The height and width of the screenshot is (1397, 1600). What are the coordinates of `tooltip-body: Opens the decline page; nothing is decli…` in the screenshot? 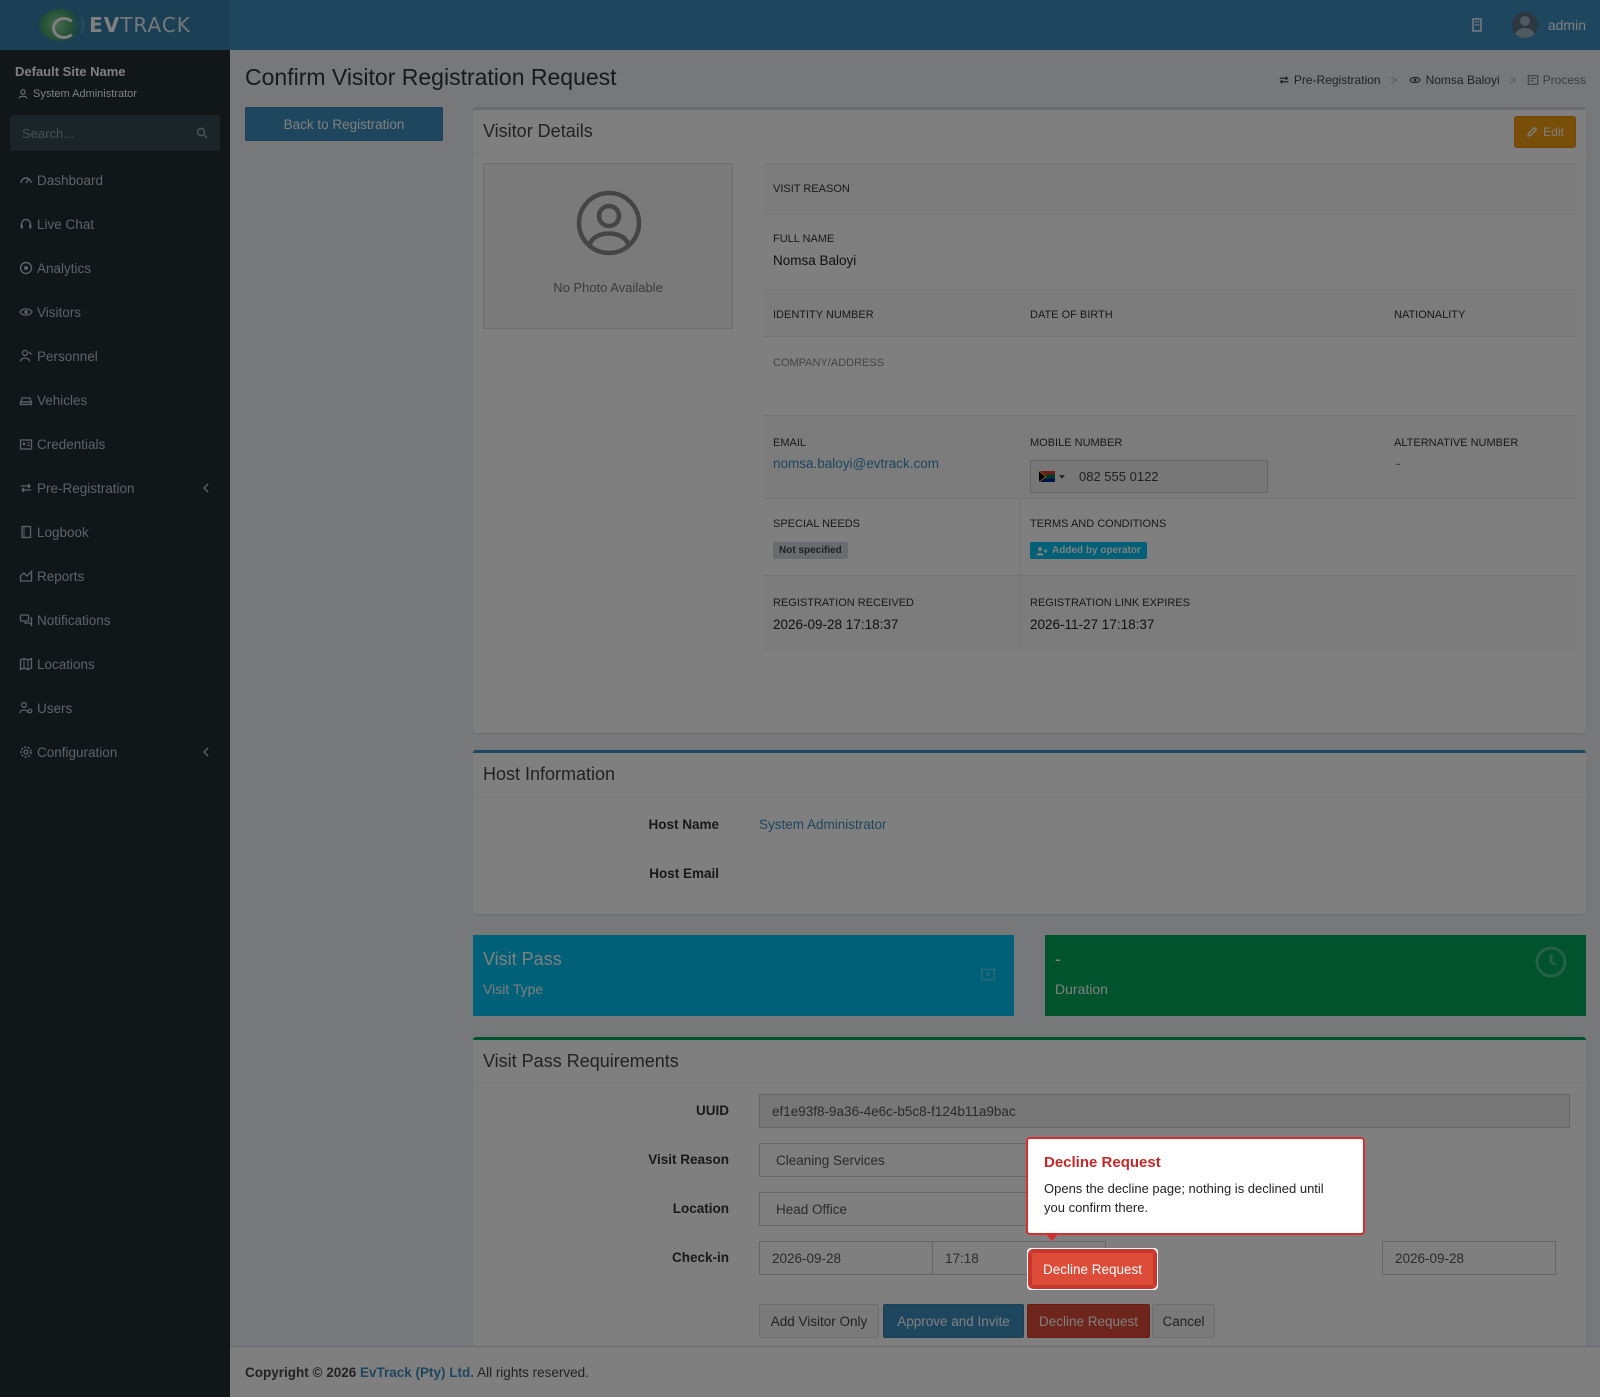 It's located at (1184, 1198).